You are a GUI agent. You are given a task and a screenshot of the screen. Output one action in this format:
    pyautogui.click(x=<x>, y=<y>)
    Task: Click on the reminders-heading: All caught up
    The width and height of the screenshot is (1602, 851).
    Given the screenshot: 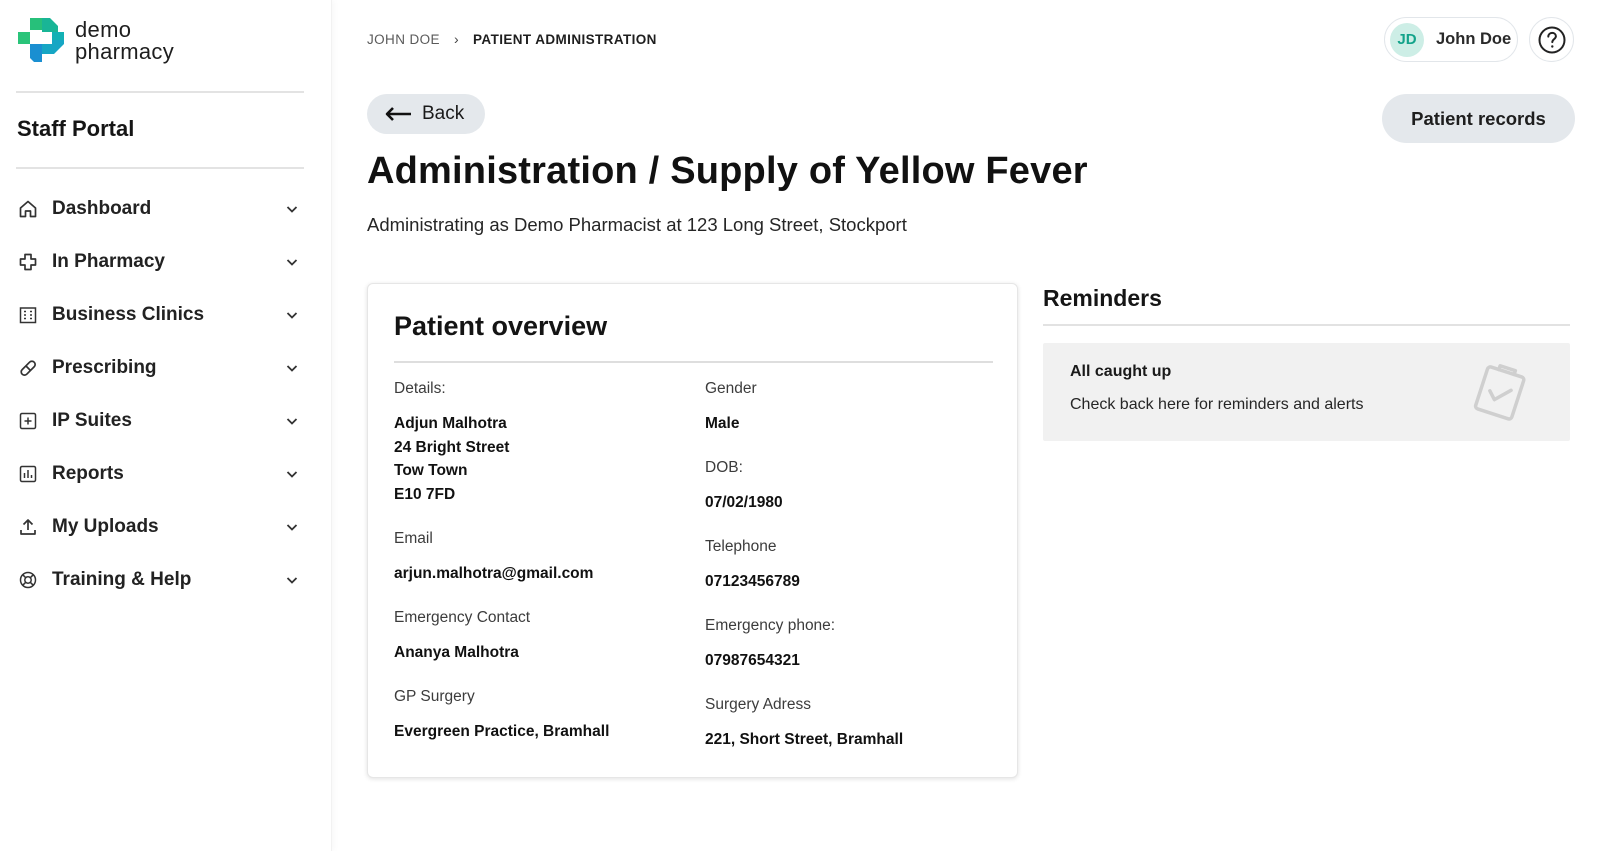 What is the action you would take?
    pyautogui.click(x=1121, y=371)
    